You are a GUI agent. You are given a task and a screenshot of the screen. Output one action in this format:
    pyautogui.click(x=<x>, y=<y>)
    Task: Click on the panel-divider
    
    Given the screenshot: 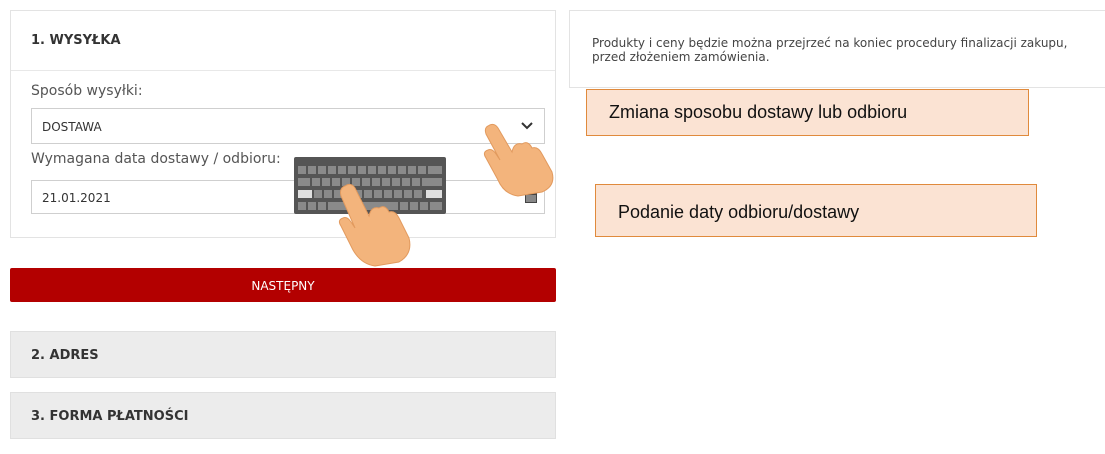 What is the action you would take?
    pyautogui.click(x=283, y=70)
    